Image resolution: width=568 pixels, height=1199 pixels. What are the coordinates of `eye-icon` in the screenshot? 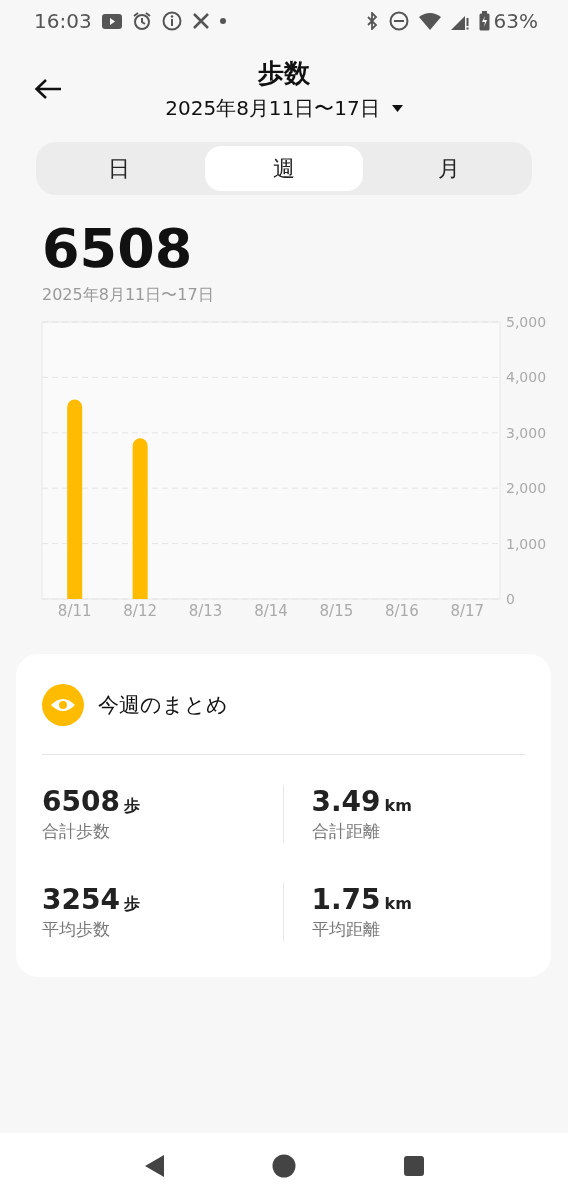 It's located at (63, 705).